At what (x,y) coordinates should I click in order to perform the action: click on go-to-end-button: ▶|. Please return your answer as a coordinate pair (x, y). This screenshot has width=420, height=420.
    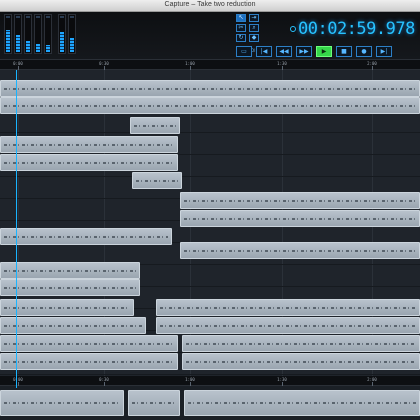
    Looking at the image, I should click on (384, 51).